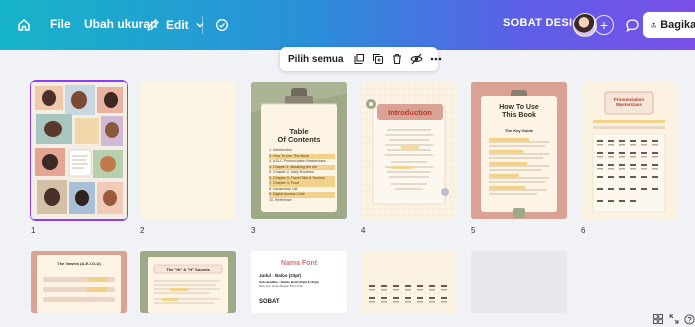  What do you see at coordinates (674, 319) in the screenshot?
I see `fullscreen-icon` at bounding box center [674, 319].